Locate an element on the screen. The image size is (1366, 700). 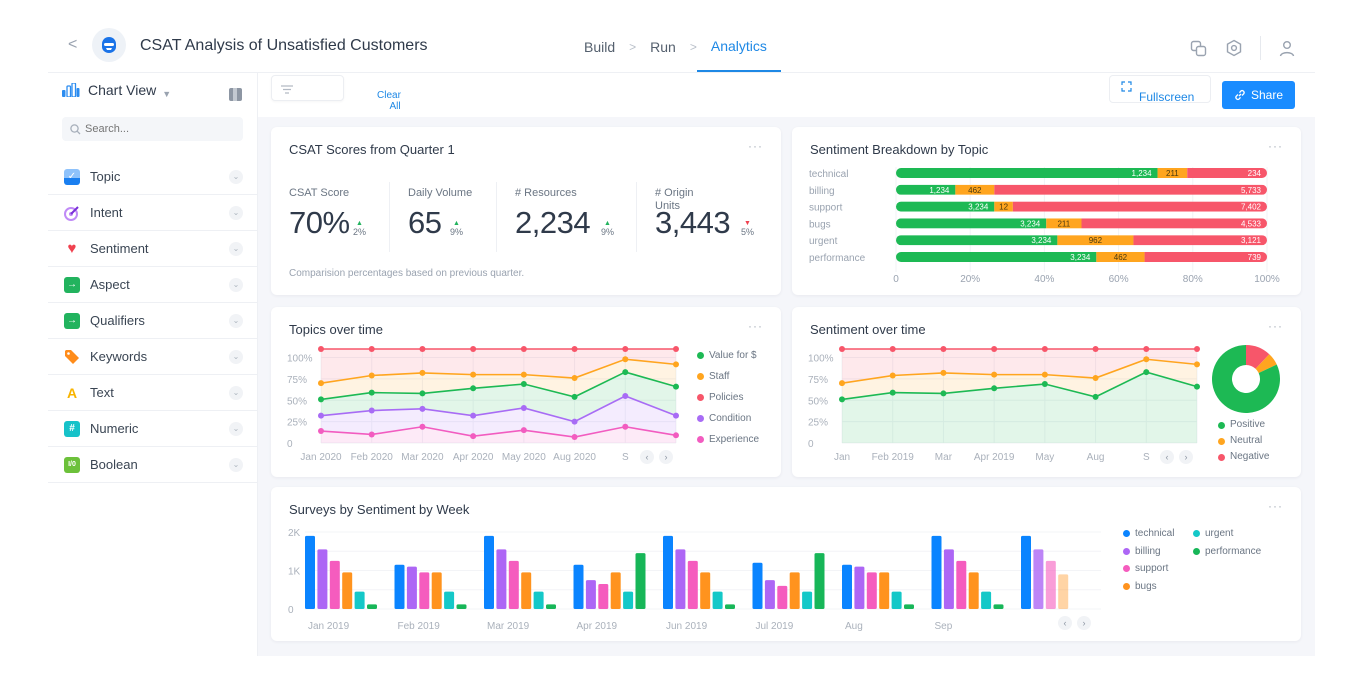
sidebar-item-keywords: Keywords ⌄ is located at coordinates (152, 357).